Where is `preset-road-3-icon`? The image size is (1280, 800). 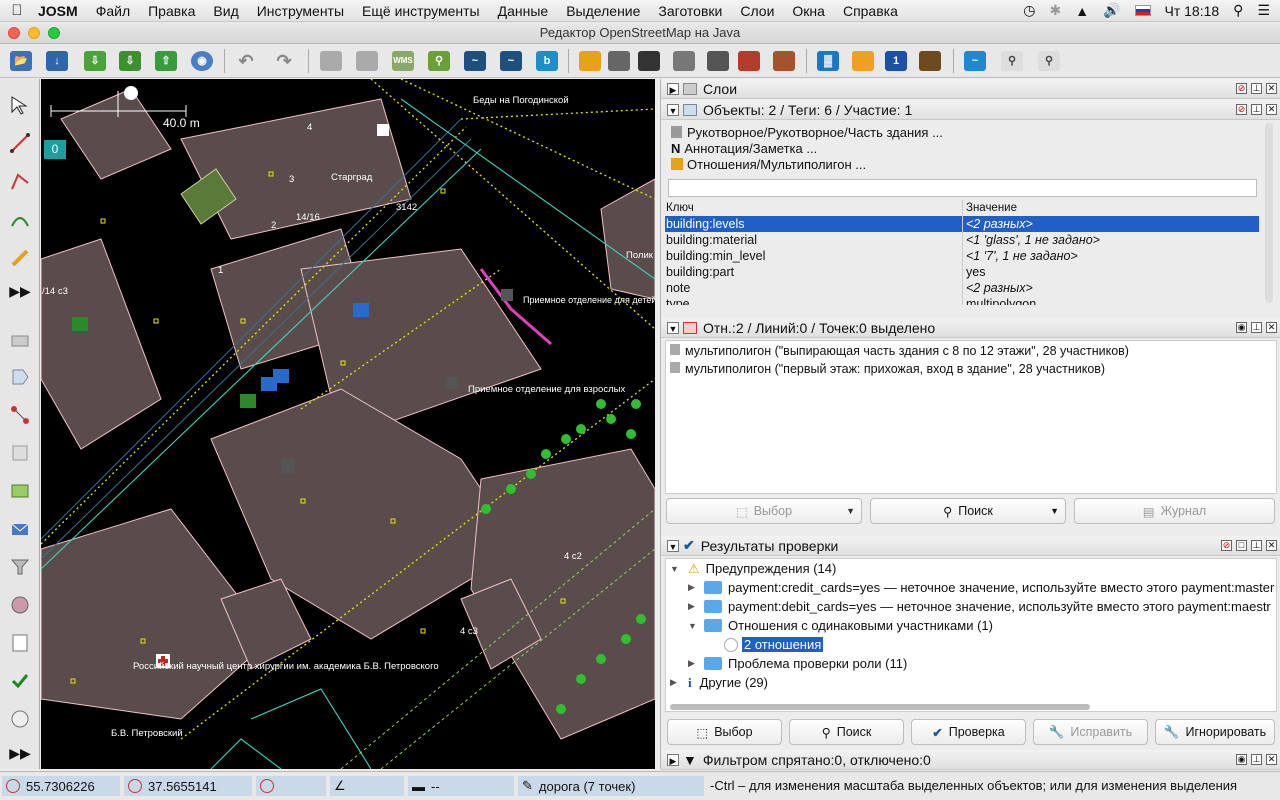 preset-road-3-icon is located at coordinates (649, 61).